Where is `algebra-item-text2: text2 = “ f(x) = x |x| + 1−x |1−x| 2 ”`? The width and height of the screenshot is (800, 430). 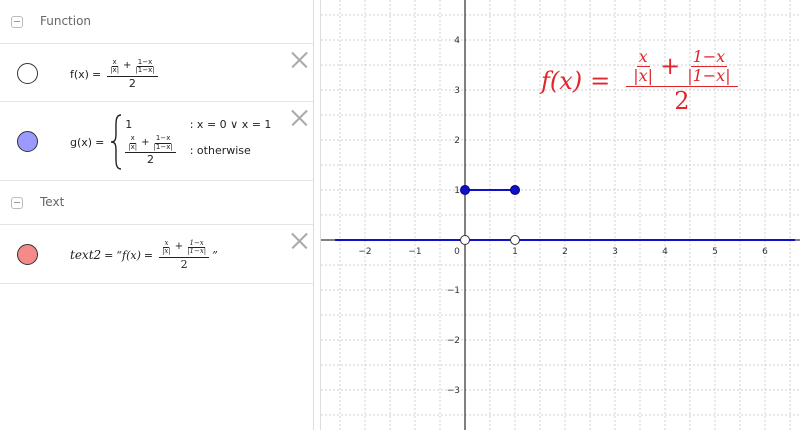 algebra-item-text2: text2 = “ f(x) = x |x| + 1−x |1−x| 2 ” is located at coordinates (156, 254).